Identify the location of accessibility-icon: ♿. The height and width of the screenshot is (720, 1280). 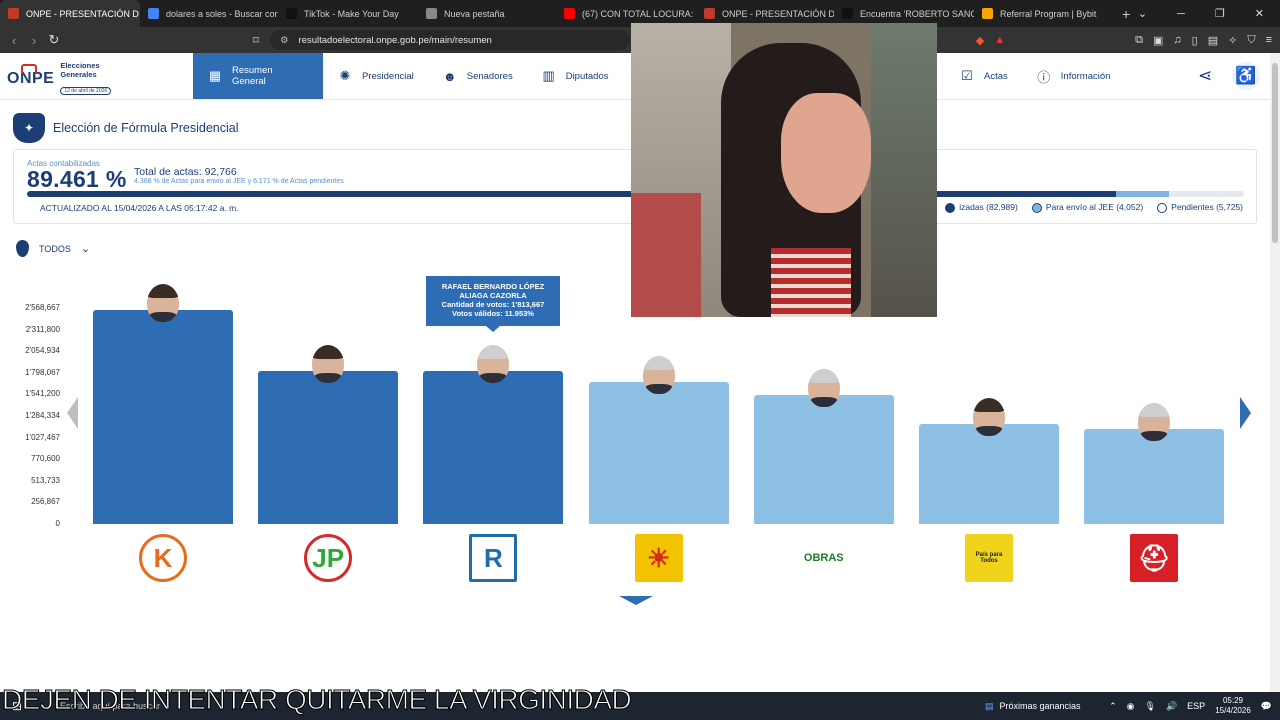
(1246, 76).